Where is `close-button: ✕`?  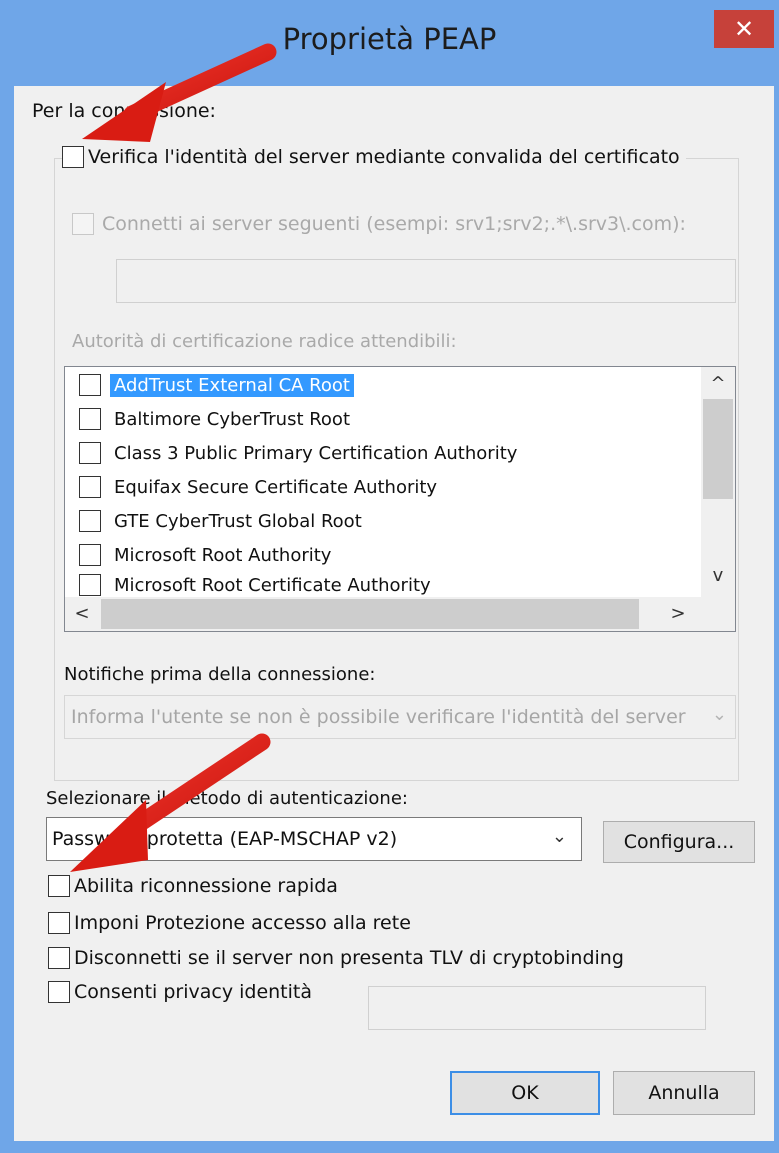 close-button: ✕ is located at coordinates (744, 29).